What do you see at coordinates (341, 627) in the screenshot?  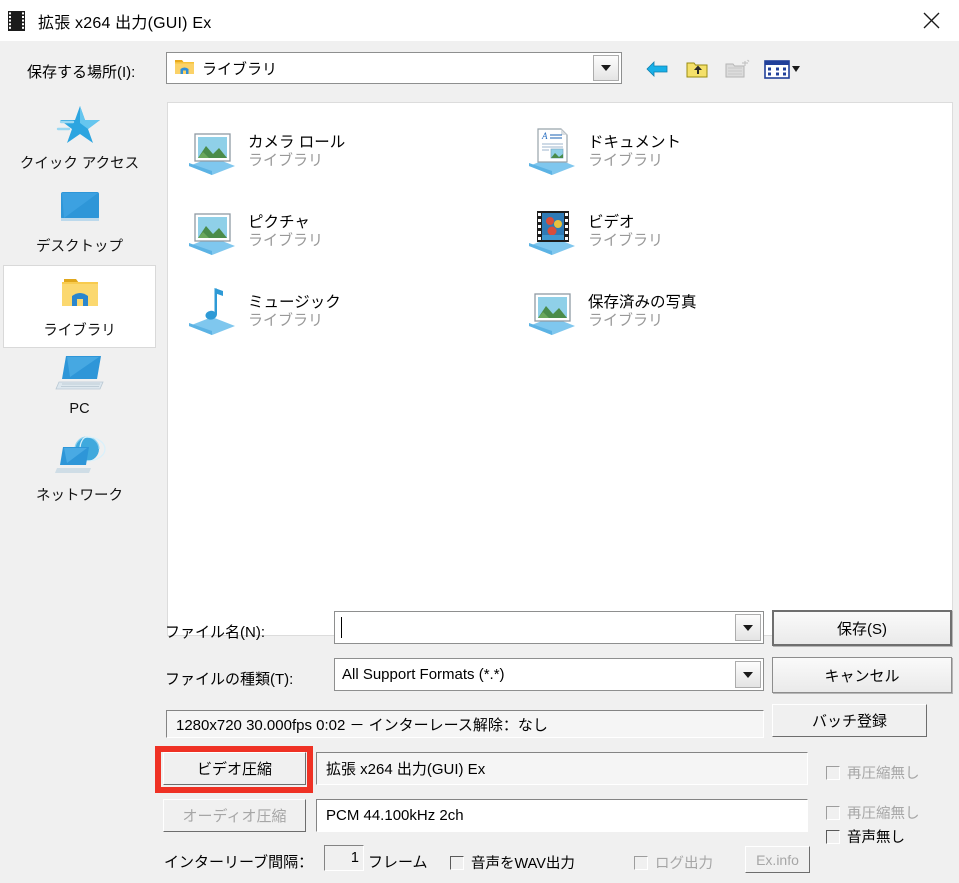 I see `text-caret` at bounding box center [341, 627].